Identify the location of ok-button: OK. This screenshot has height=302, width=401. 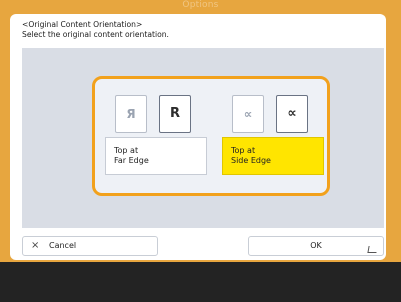
(316, 246).